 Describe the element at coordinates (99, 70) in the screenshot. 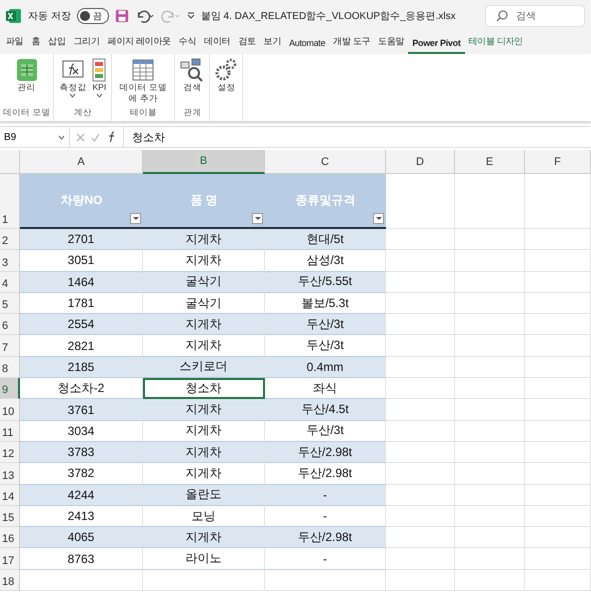

I see `kpi-icon` at that location.